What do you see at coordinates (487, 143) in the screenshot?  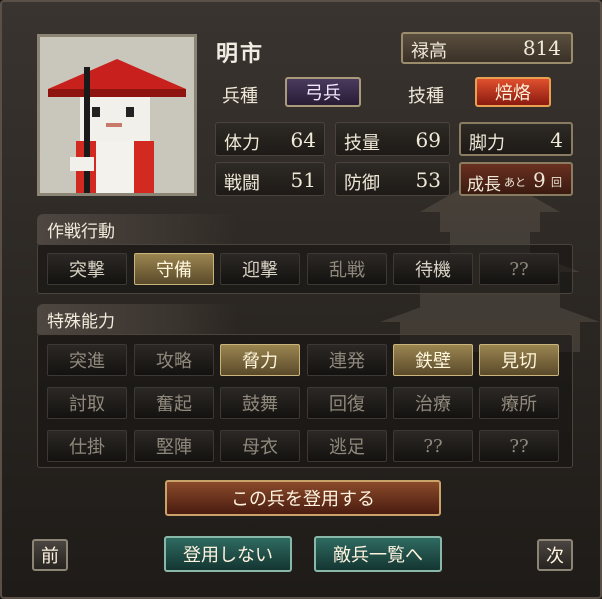 I see `stat-speed-label: 脚力` at bounding box center [487, 143].